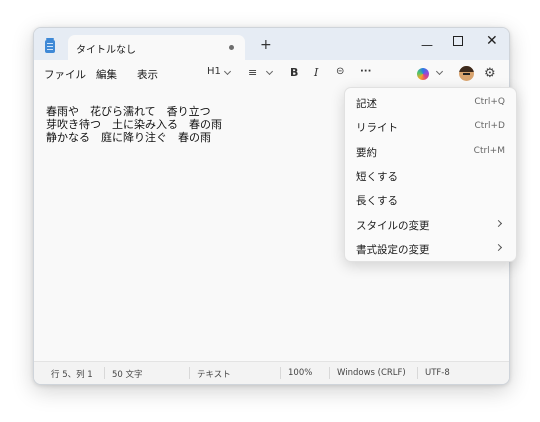 The width and height of the screenshot is (540, 422). What do you see at coordinates (430, 151) in the screenshot?
I see `menu-item-summarize: 要約 Ctrl+M` at bounding box center [430, 151].